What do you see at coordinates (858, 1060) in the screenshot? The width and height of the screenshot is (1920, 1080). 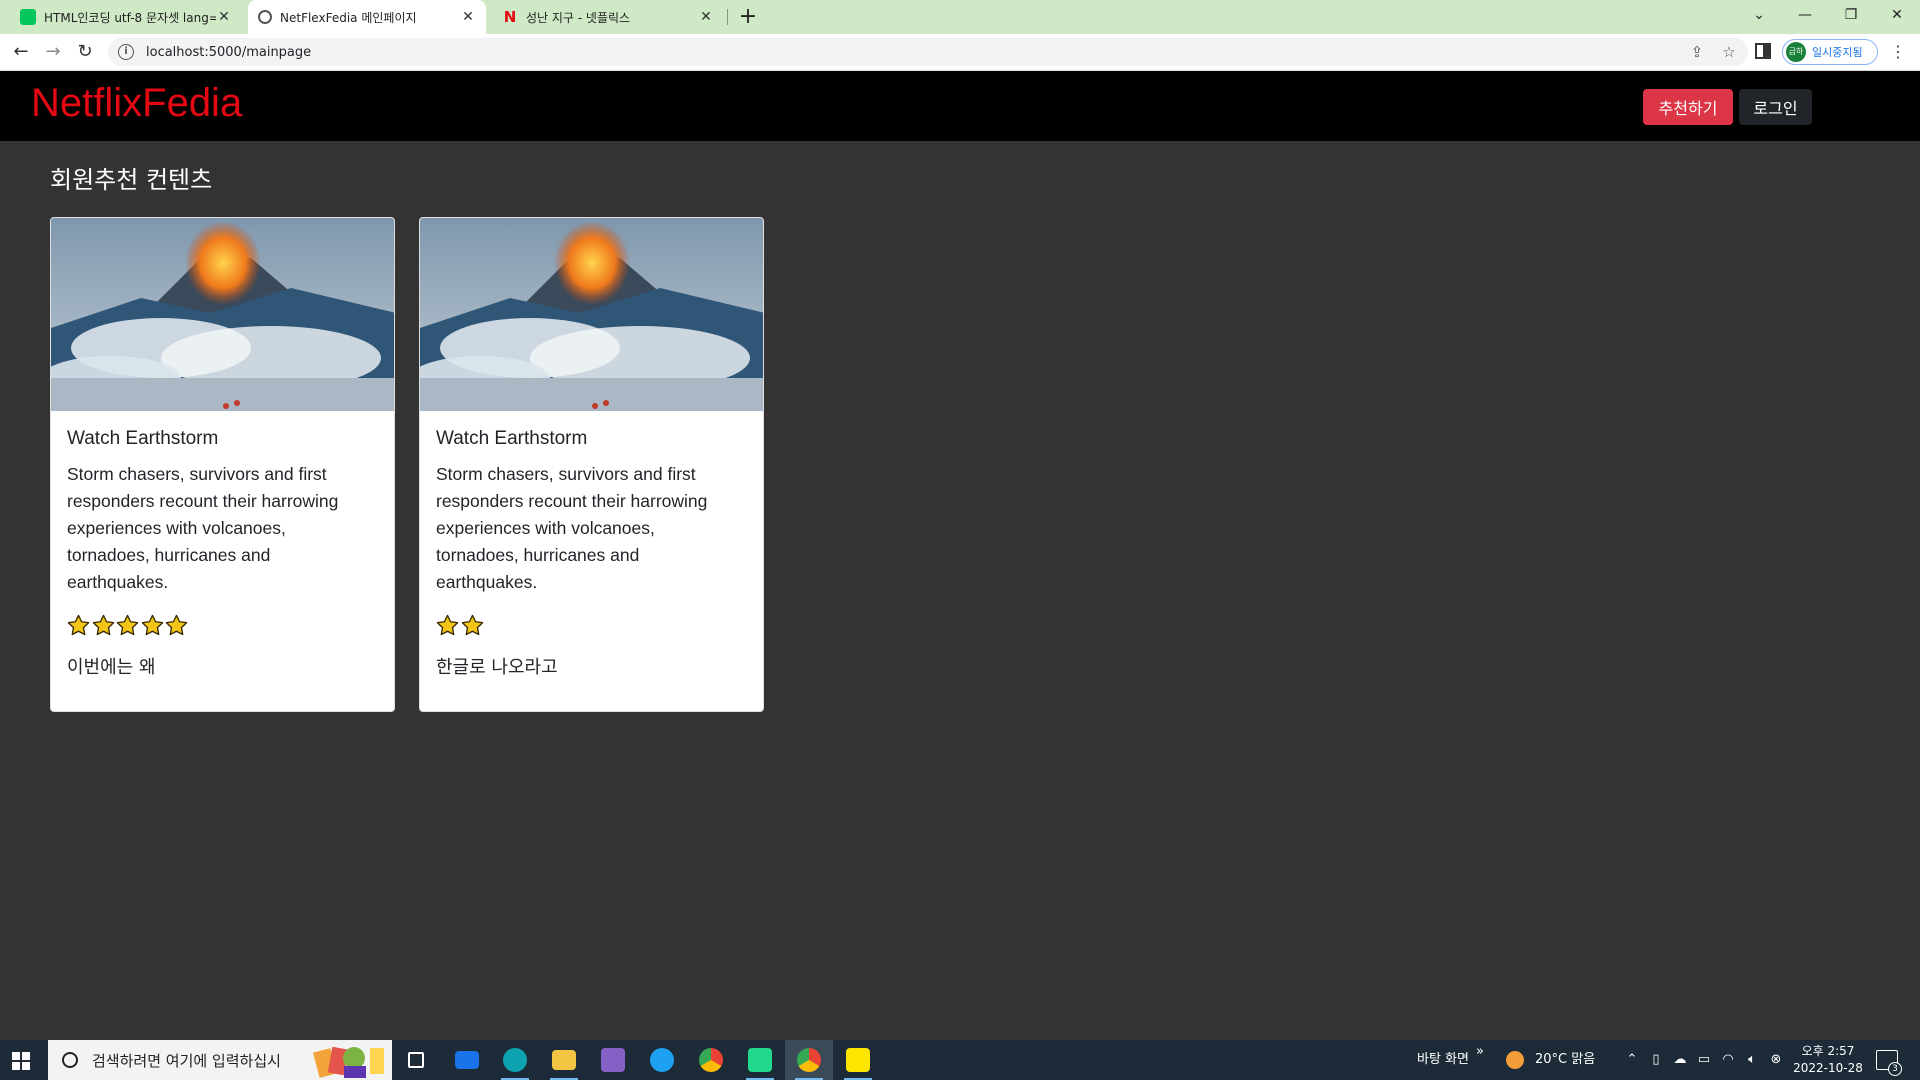 I see `kakaotalk-icon` at bounding box center [858, 1060].